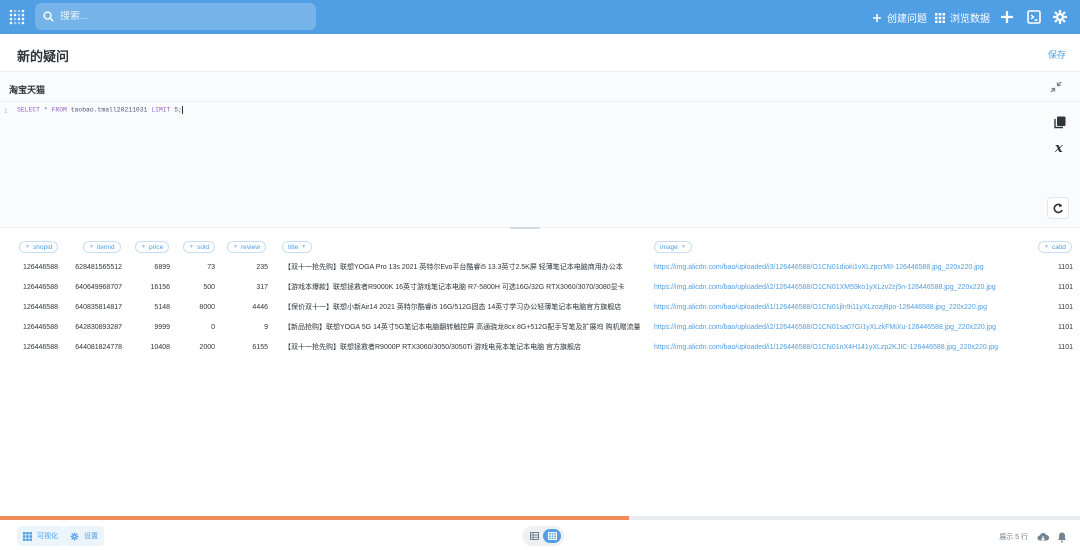 The width and height of the screenshot is (1080, 550). What do you see at coordinates (59, 110) in the screenshot?
I see `sql-keyword-from: FROM` at bounding box center [59, 110].